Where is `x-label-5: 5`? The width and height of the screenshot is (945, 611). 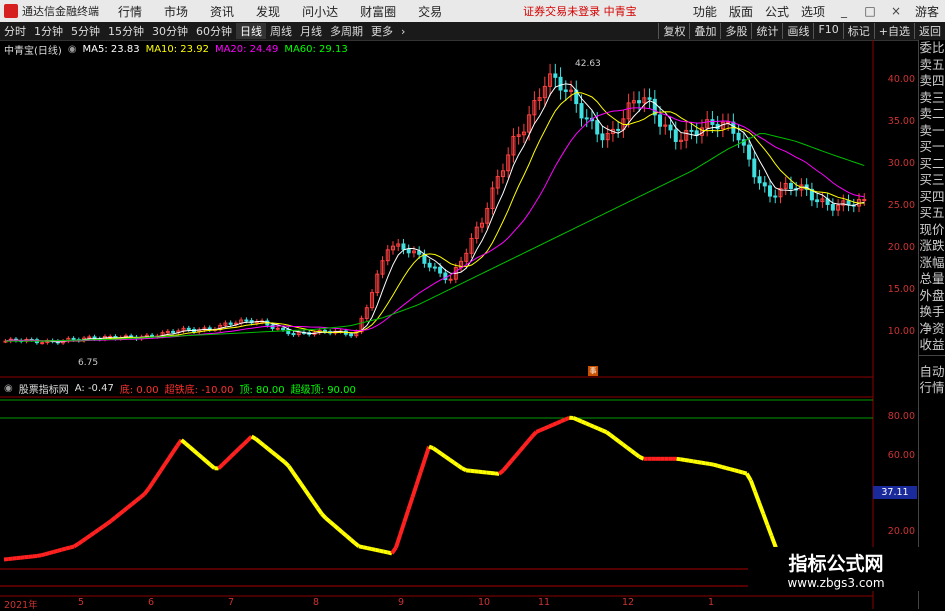 x-label-5: 5 is located at coordinates (81, 602).